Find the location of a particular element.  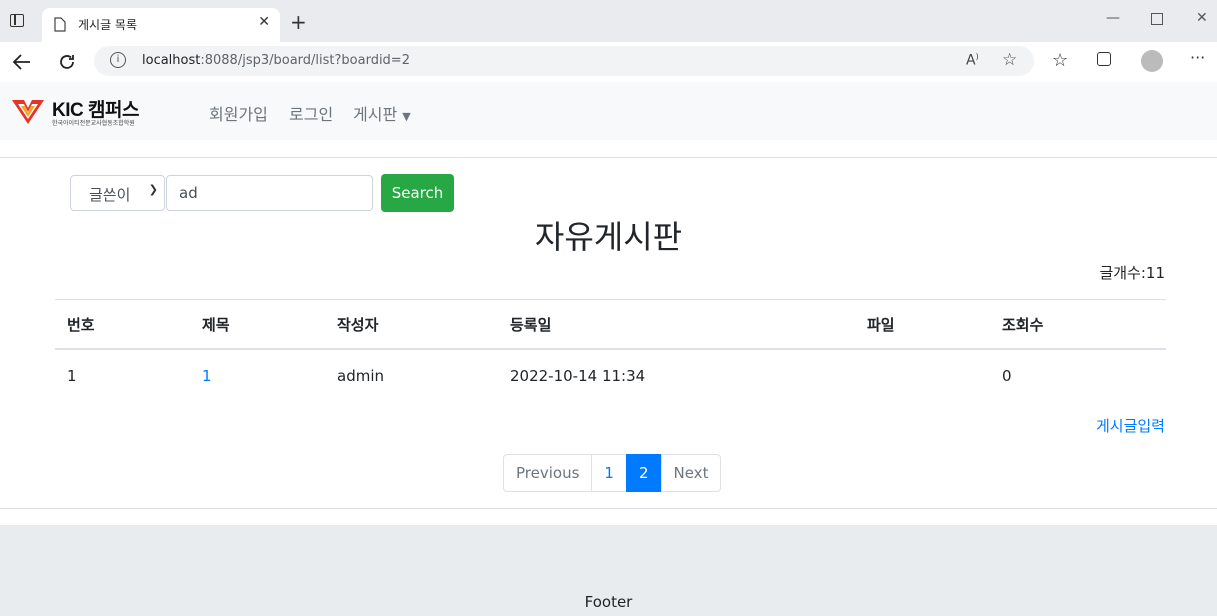

column-header-date: 등록일 is located at coordinates (676, 324).